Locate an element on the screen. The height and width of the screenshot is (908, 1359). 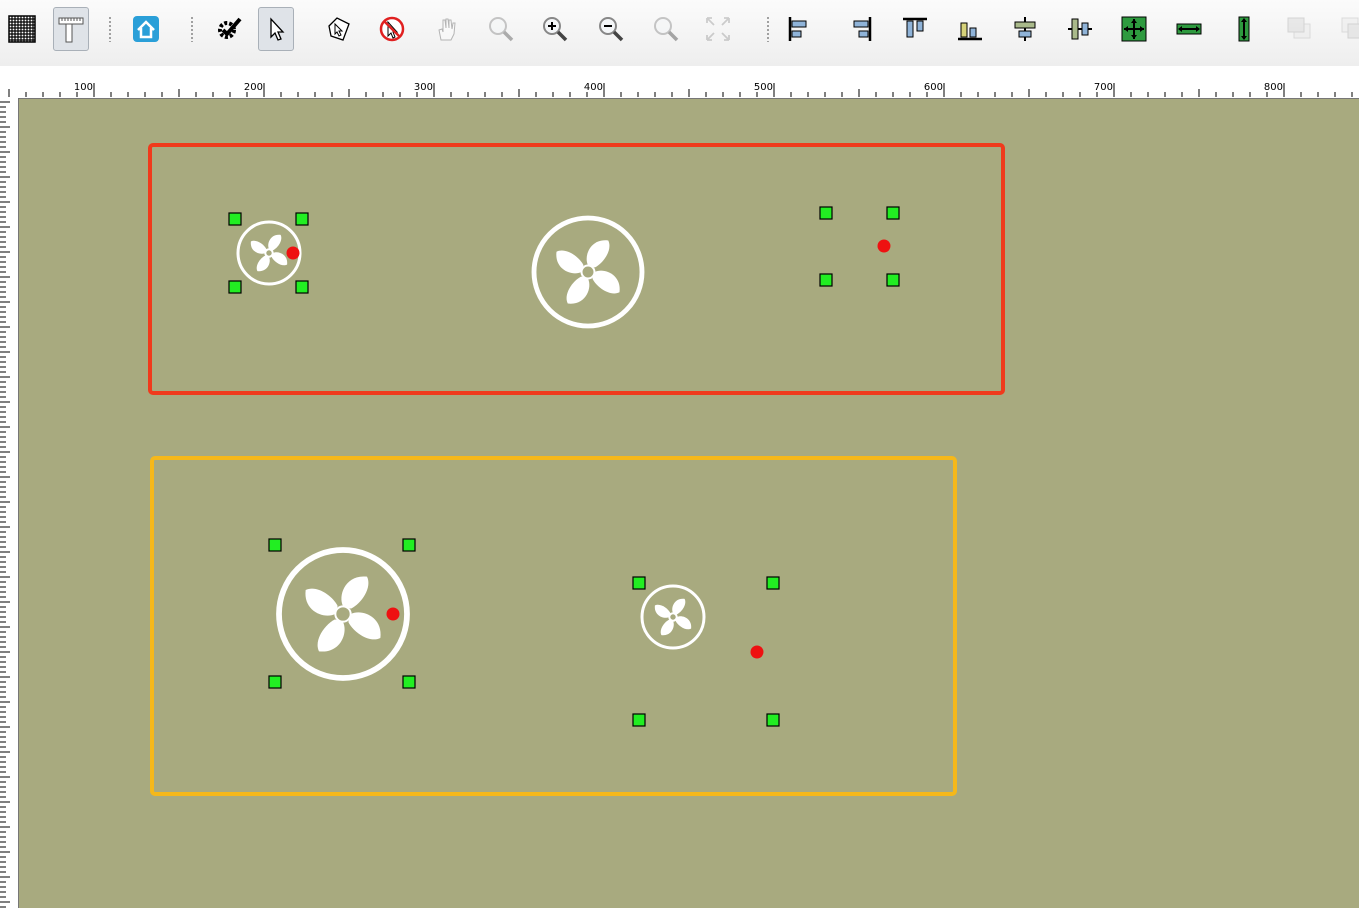
bring-front-icon is located at coordinates (1299, 28).